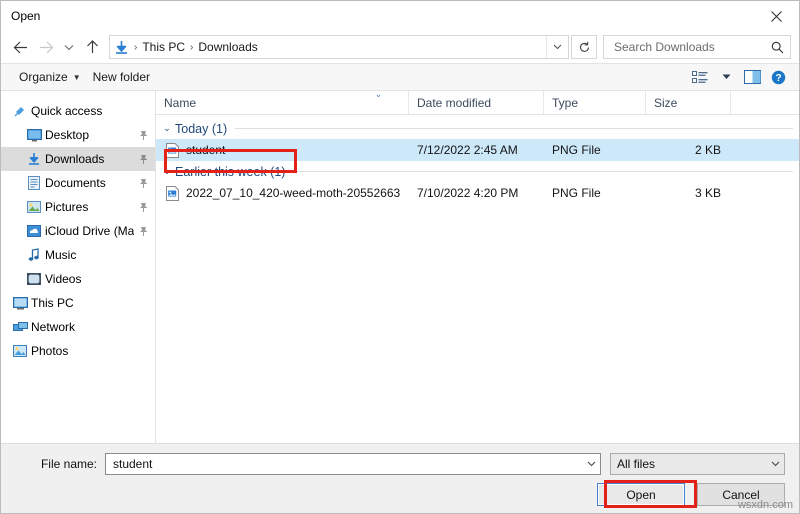 Image resolution: width=800 pixels, height=514 pixels. What do you see at coordinates (227, 47) in the screenshot?
I see `breadcrumb-downloads: Downloads` at bounding box center [227, 47].